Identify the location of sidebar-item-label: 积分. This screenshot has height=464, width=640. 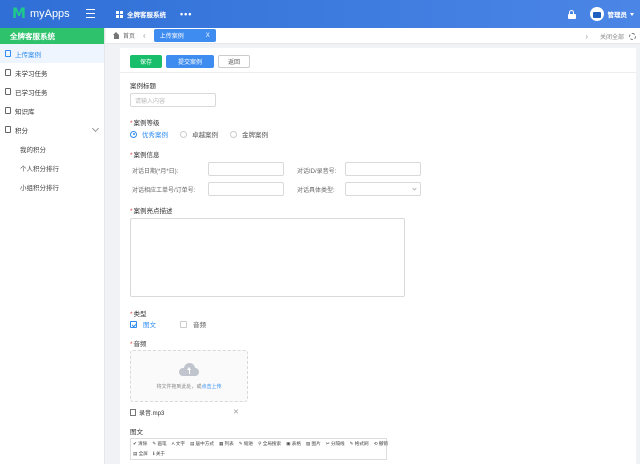
(21, 131).